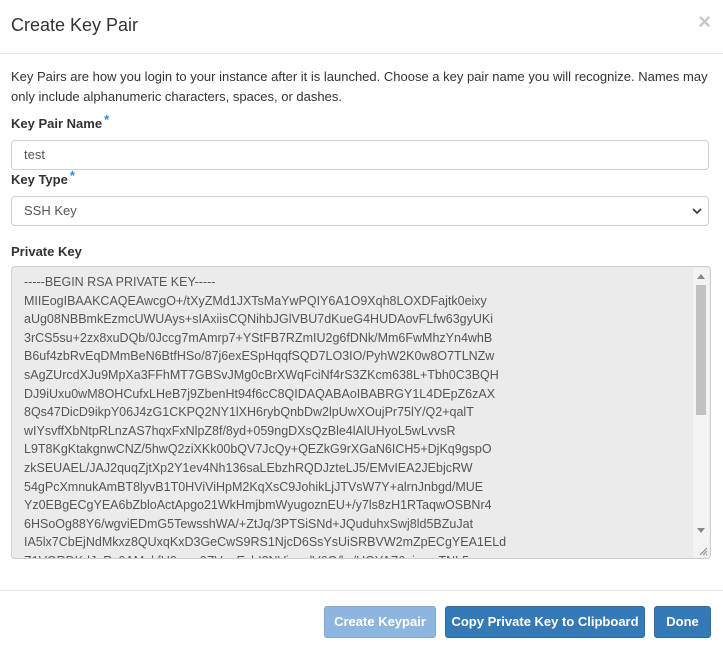 The height and width of the screenshot is (650, 723). Describe the element at coordinates (380, 622) in the screenshot. I see `create-keypair-button: Create Keypair` at that location.